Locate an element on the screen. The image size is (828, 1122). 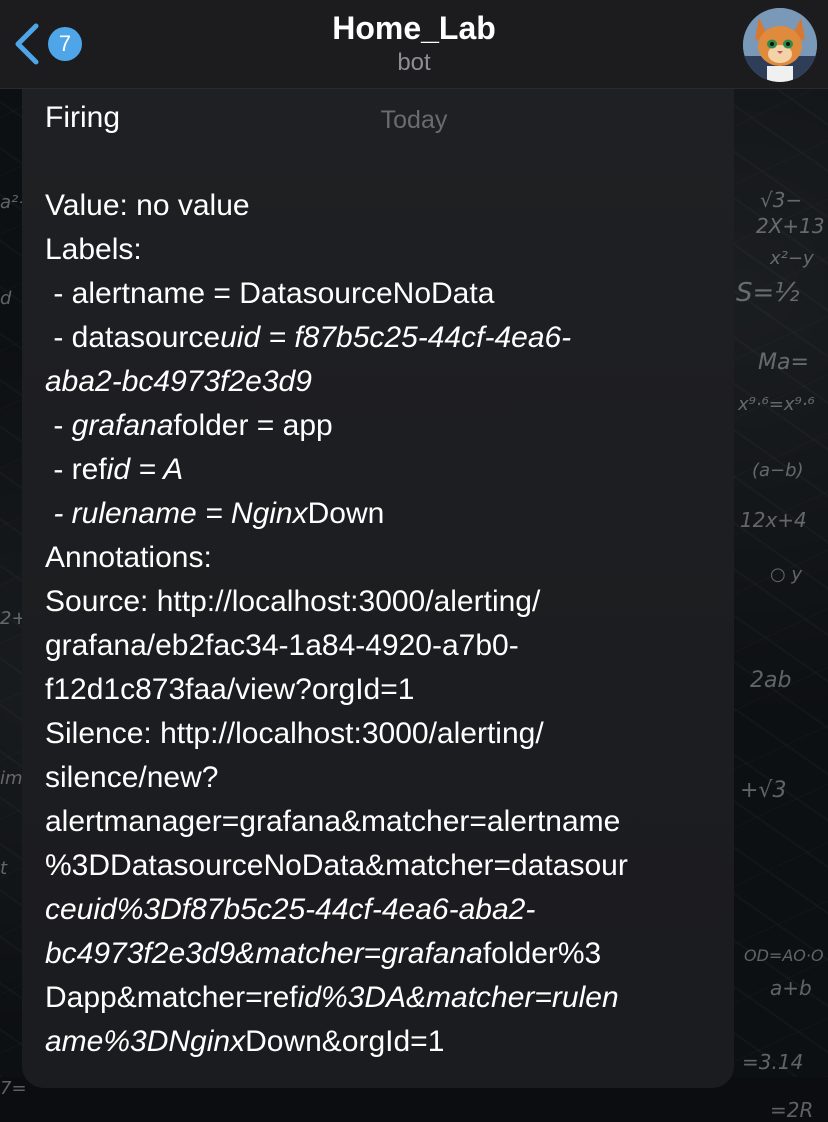
message-text-segment: - ref is located at coordinates (76, 469).